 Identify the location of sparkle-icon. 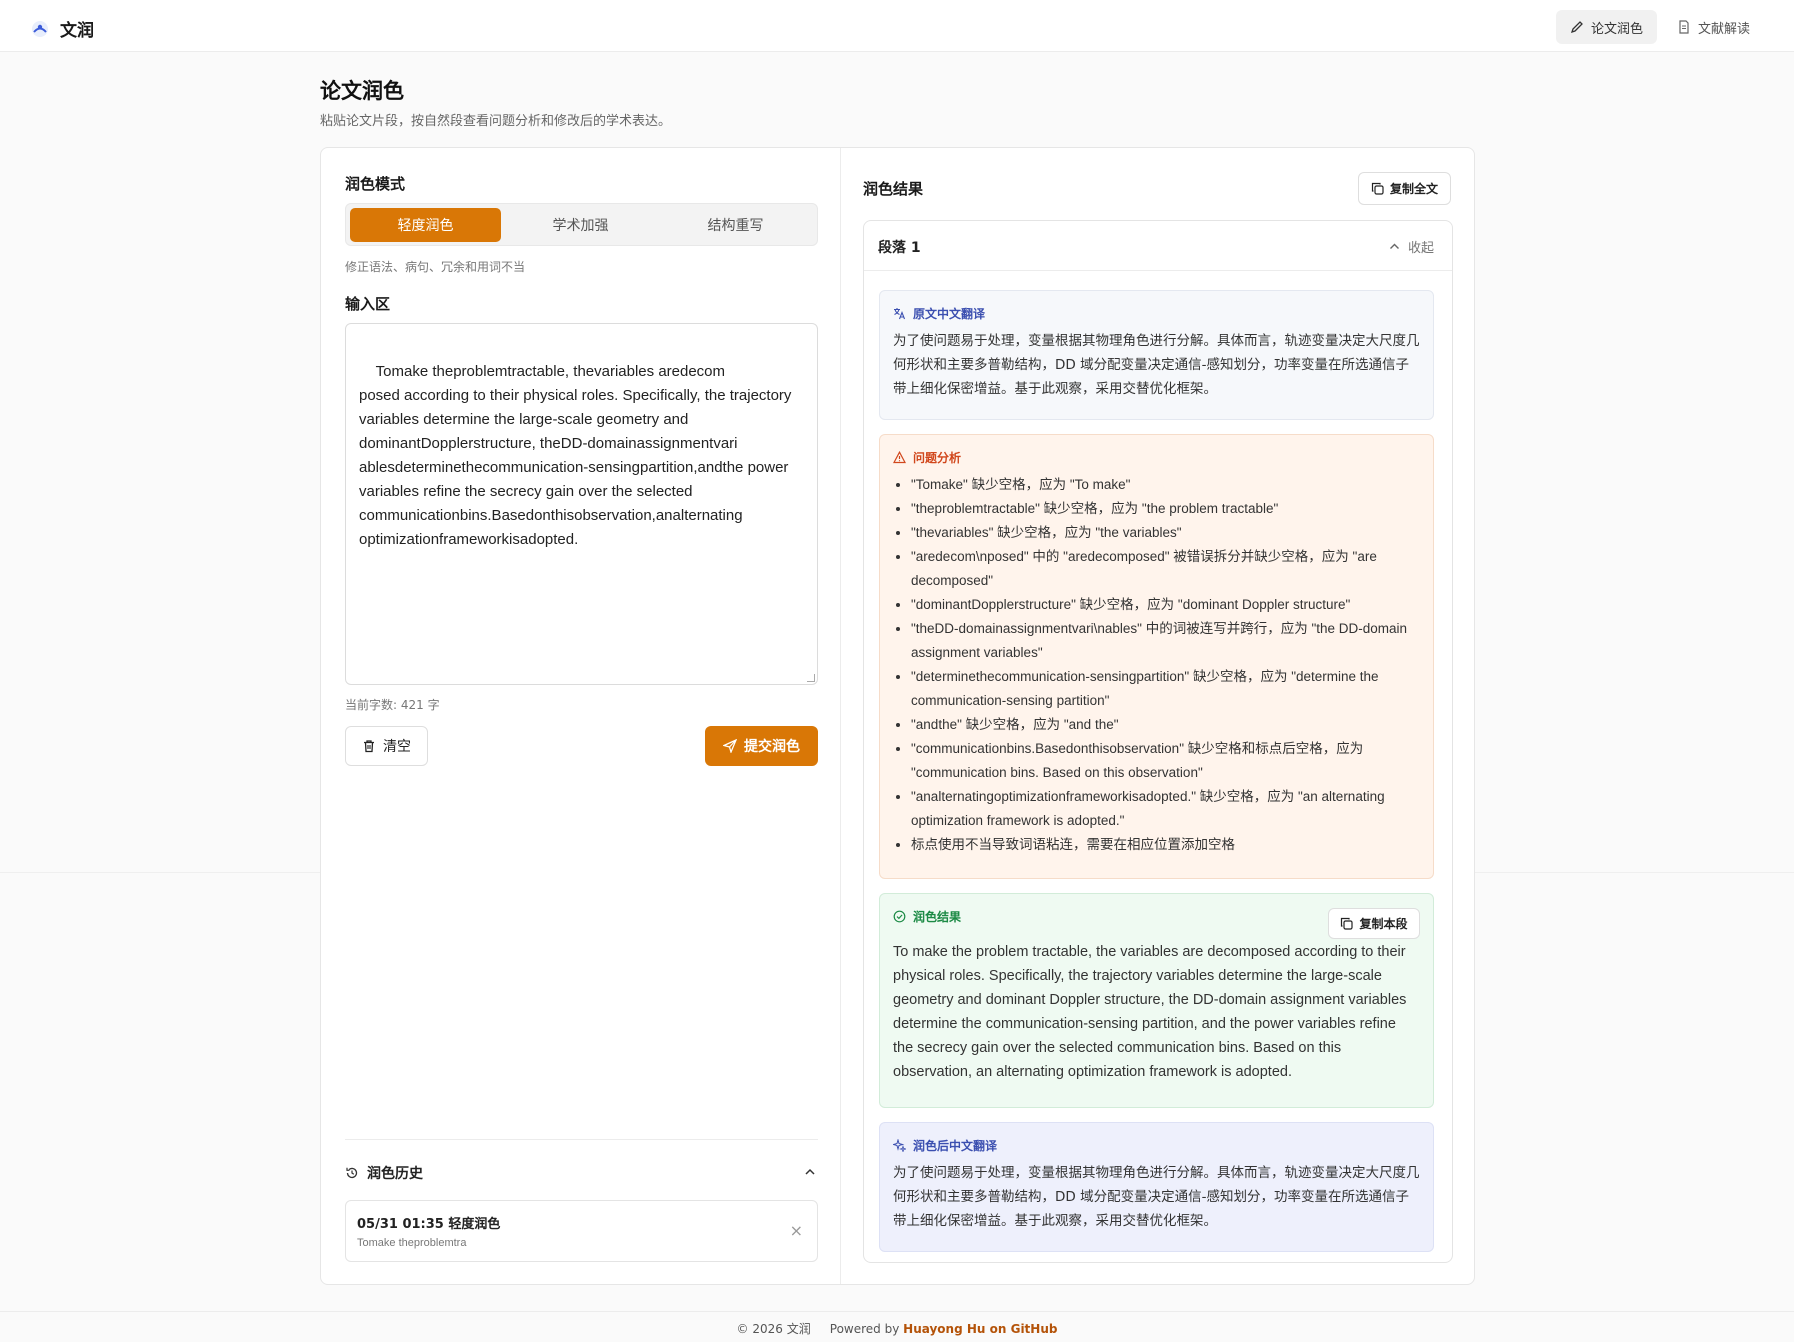
(899, 1145).